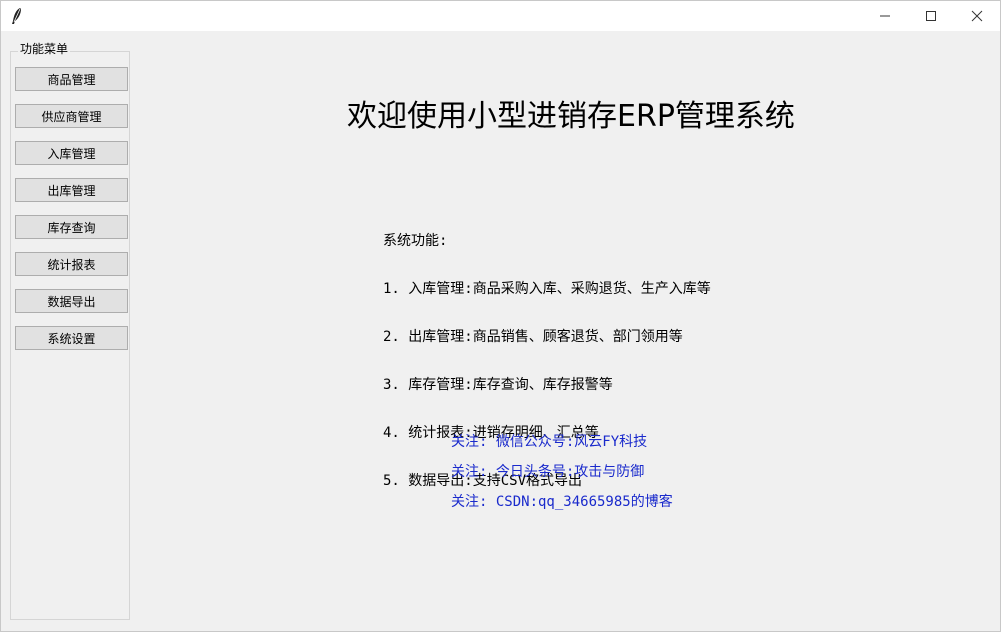 The width and height of the screenshot is (1001, 632). I want to click on feather-icon, so click(17, 16).